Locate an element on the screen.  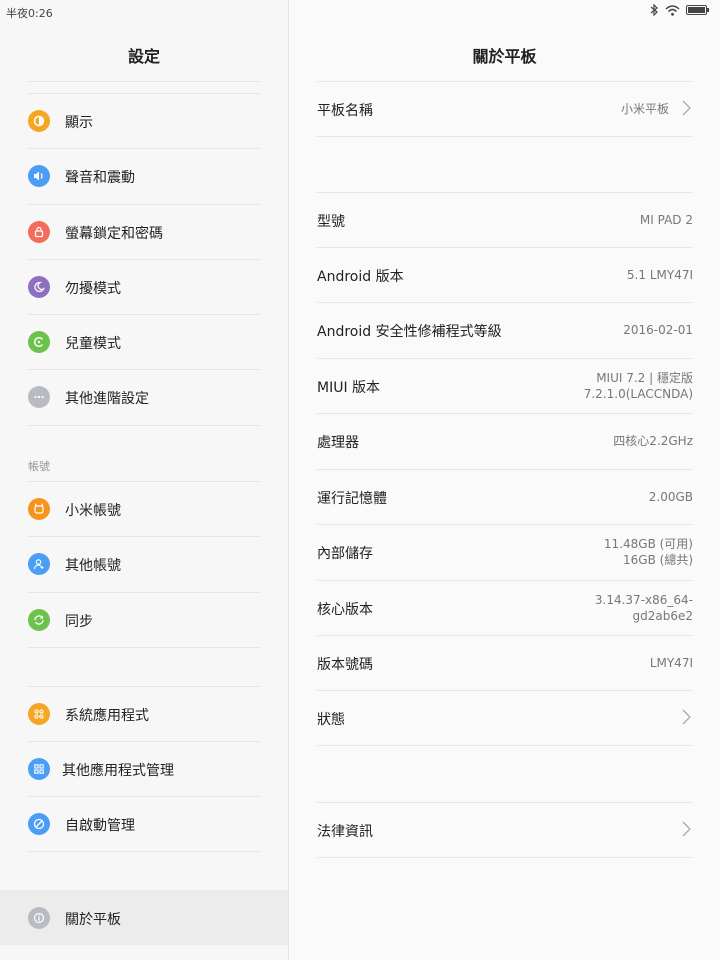
wifi-icon is located at coordinates (672, 10).